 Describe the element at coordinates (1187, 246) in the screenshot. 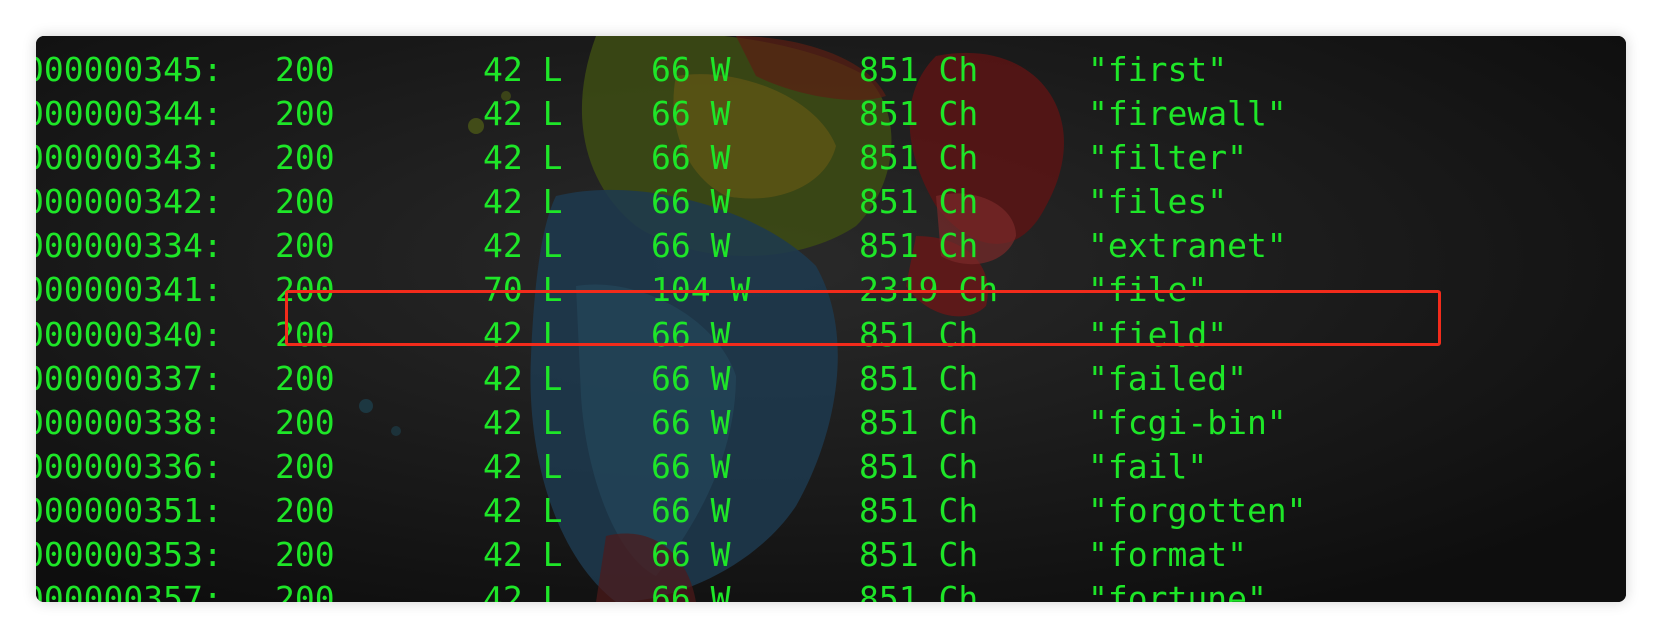

I see `payload: "extranet"` at that location.